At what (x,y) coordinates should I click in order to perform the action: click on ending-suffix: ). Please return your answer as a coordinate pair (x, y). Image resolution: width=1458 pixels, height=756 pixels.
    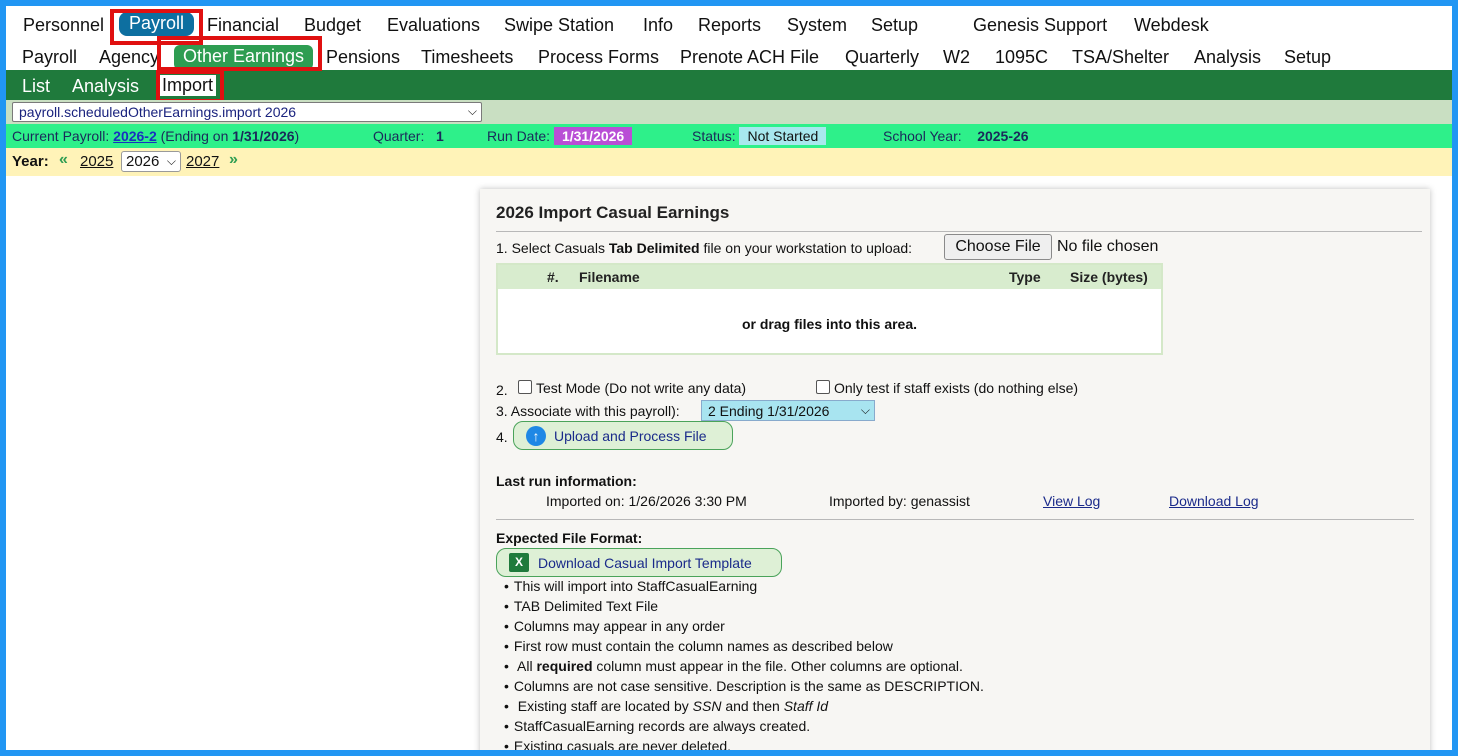
    Looking at the image, I should click on (297, 136).